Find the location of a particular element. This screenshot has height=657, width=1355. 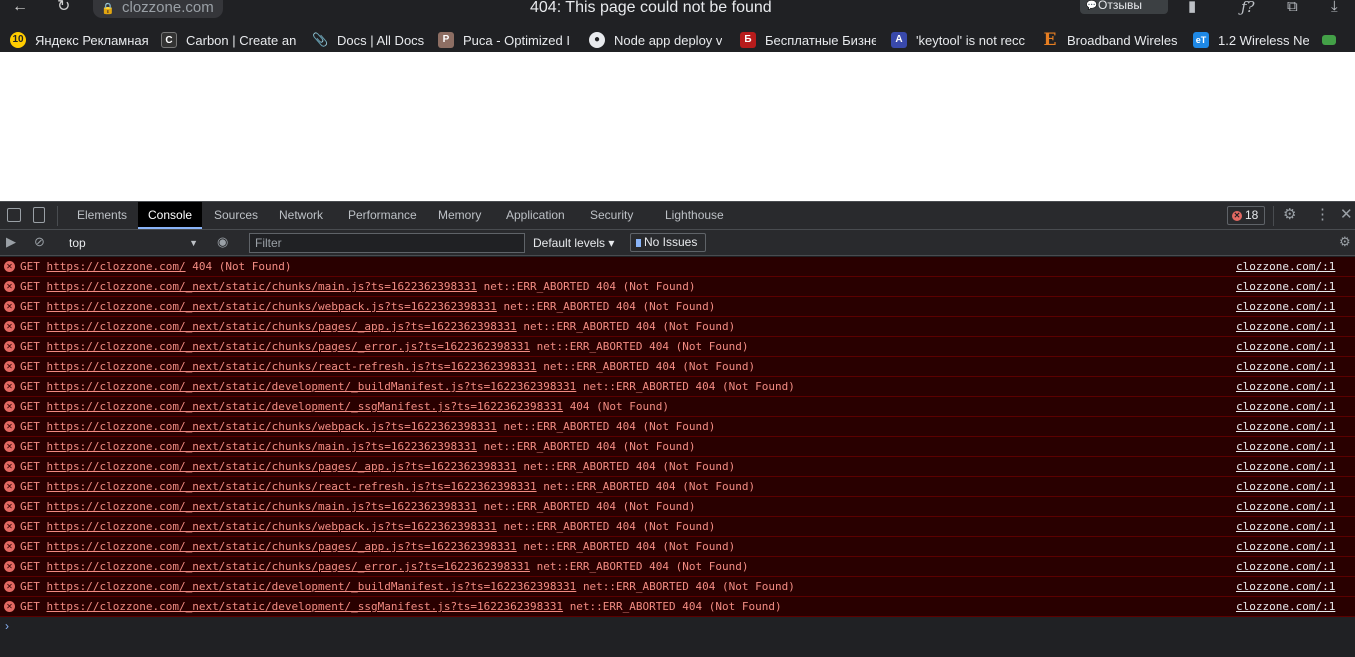

tab-lighthouse: Lighthouse is located at coordinates (694, 215).